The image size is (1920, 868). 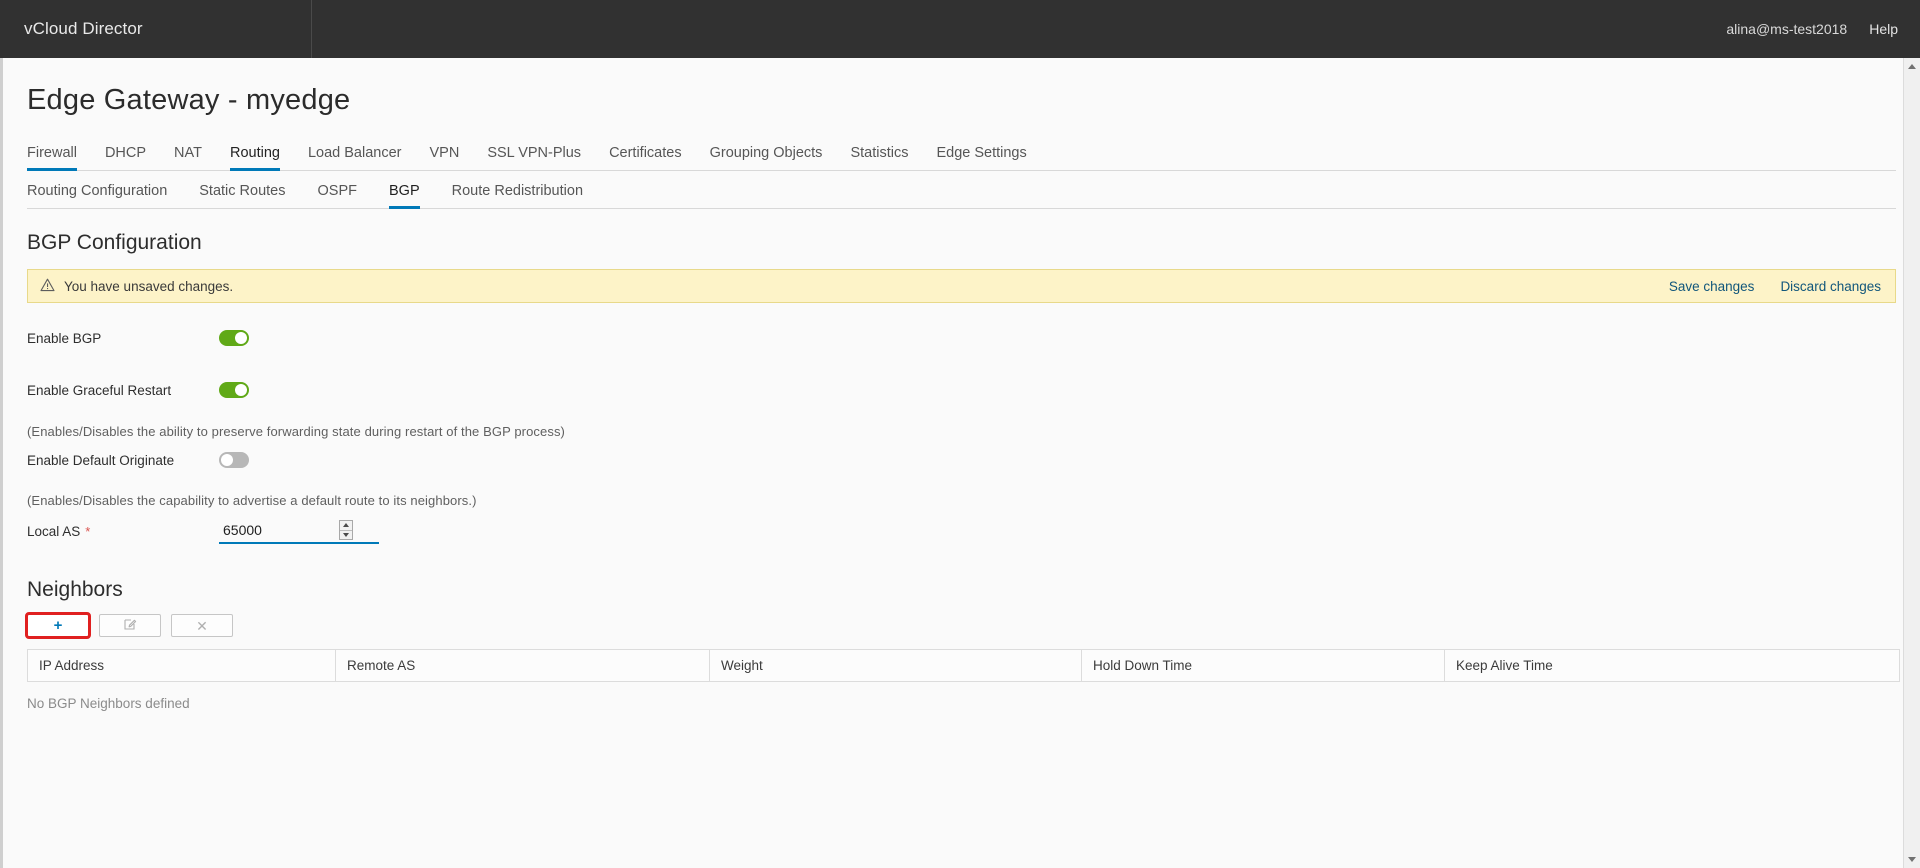 What do you see at coordinates (189, 100) in the screenshot?
I see `page-title: Edge Gateway - myedge` at bounding box center [189, 100].